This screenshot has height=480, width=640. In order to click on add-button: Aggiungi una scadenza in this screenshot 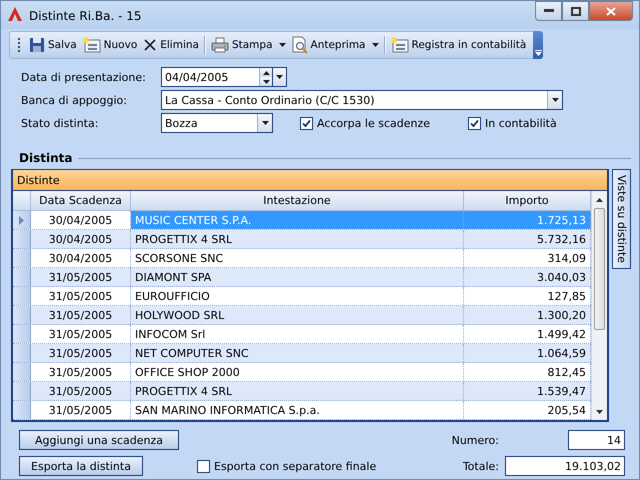, I will do `click(99, 440)`.